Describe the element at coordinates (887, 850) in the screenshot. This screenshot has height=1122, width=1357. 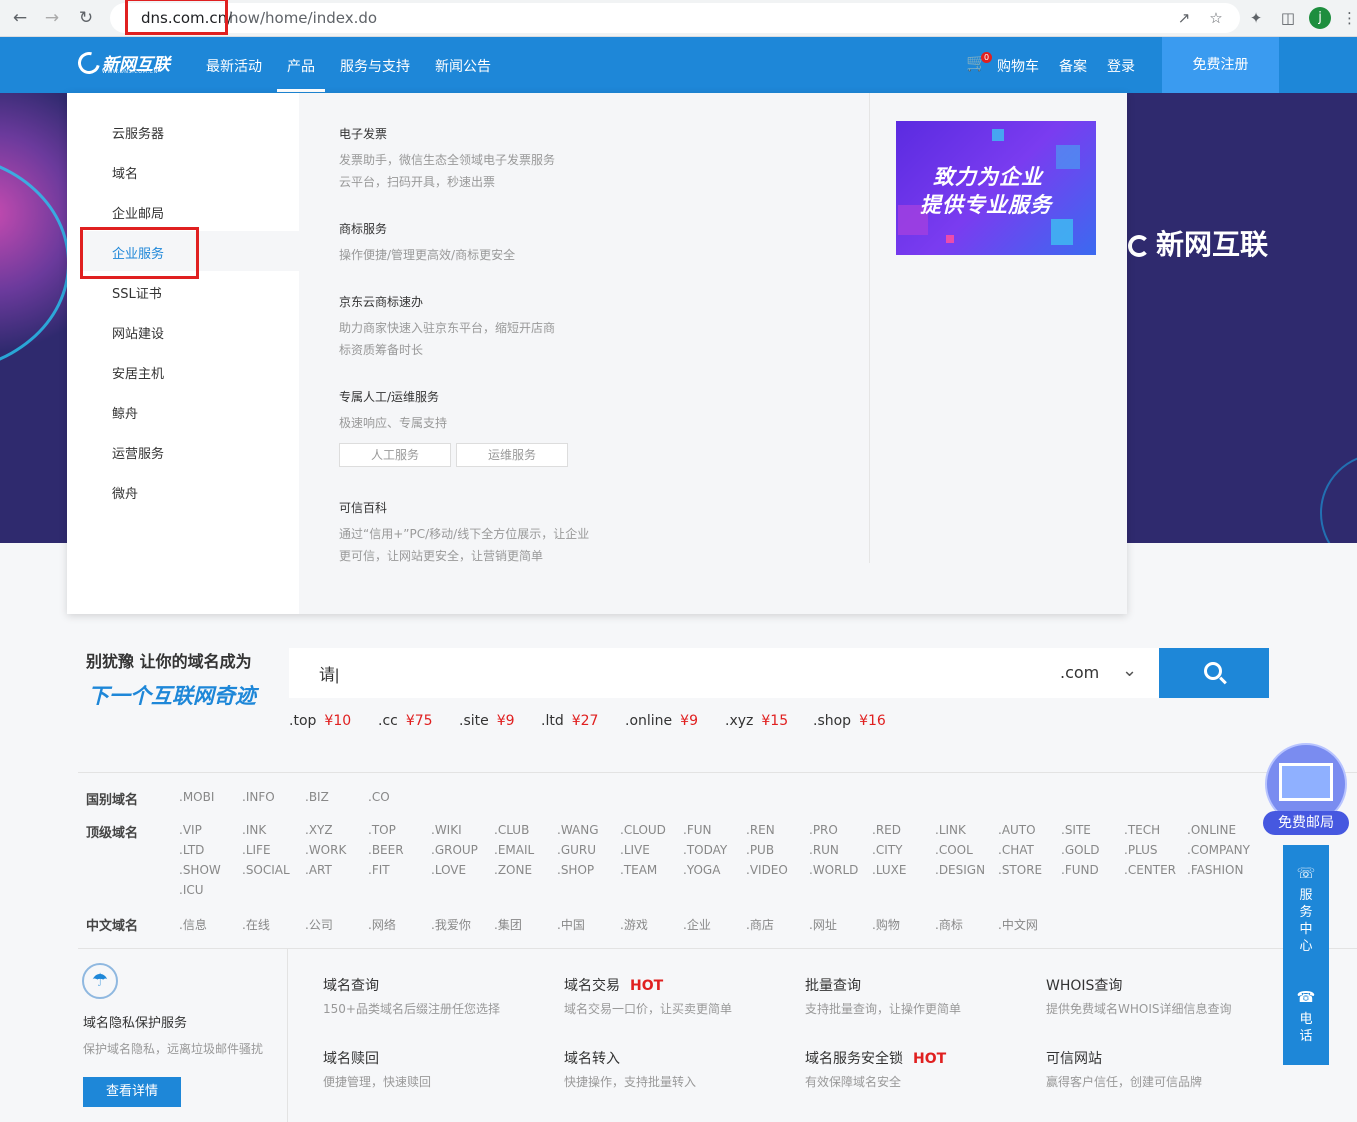
I see `domain-link: .CITY` at that location.